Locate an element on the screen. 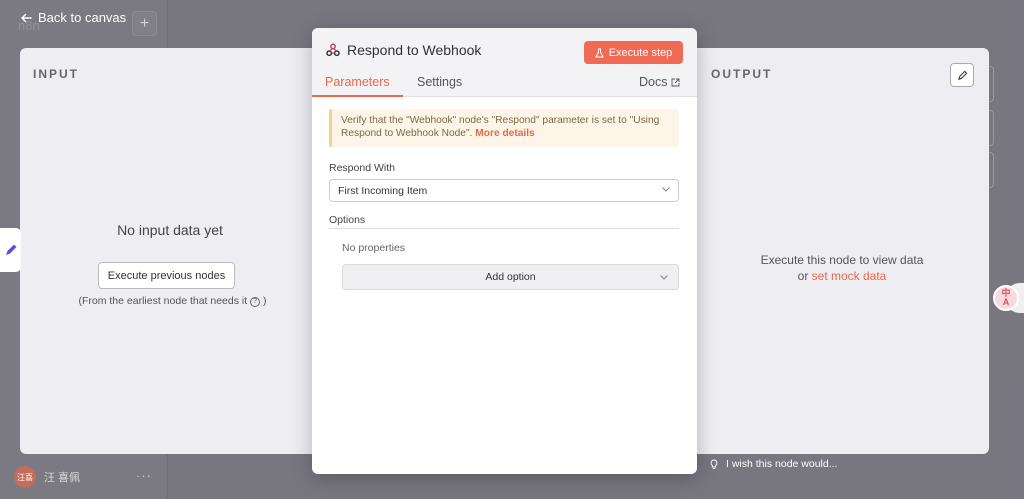  options-divider is located at coordinates (504, 228).